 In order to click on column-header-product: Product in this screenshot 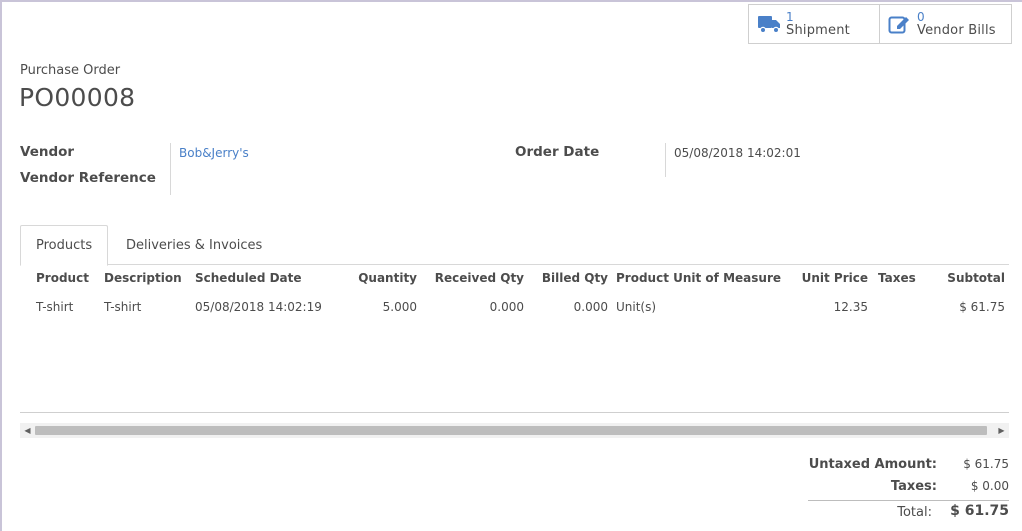, I will do `click(60, 278)`.